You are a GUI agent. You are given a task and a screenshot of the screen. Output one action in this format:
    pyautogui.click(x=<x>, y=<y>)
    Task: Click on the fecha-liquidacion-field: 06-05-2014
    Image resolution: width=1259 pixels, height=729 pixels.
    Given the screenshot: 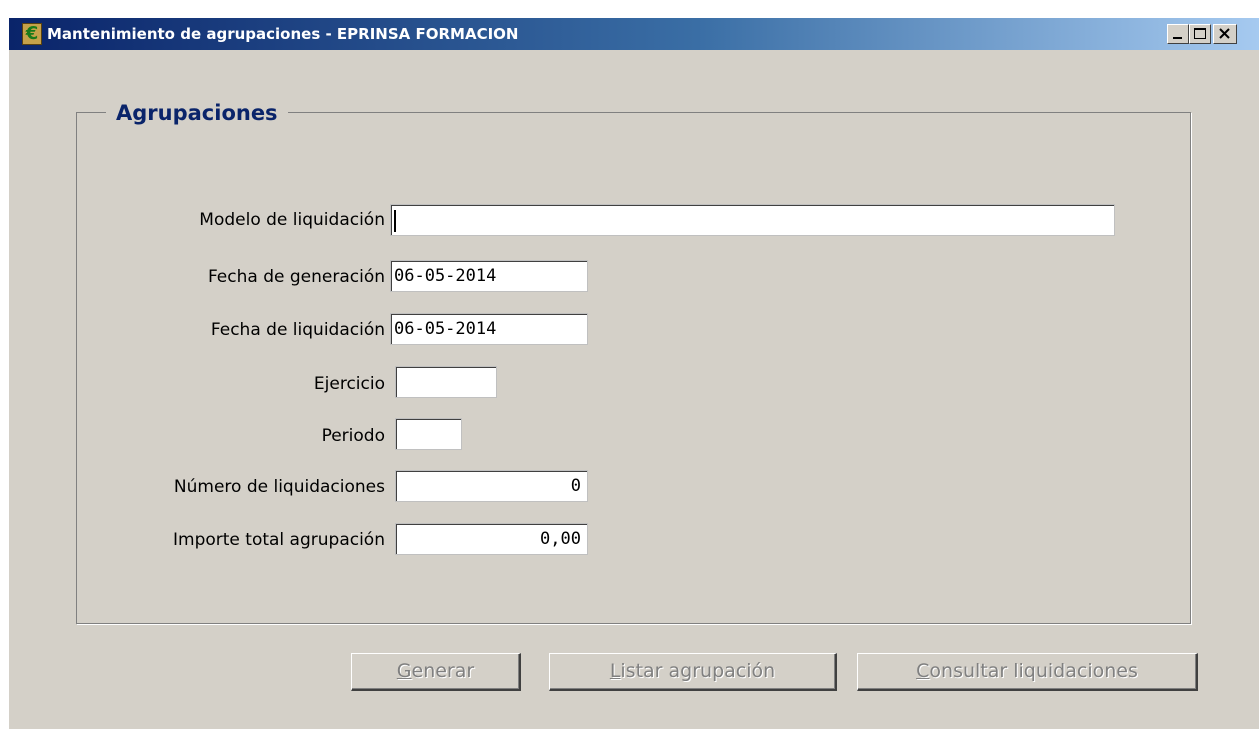 What is the action you would take?
    pyautogui.click(x=489, y=329)
    